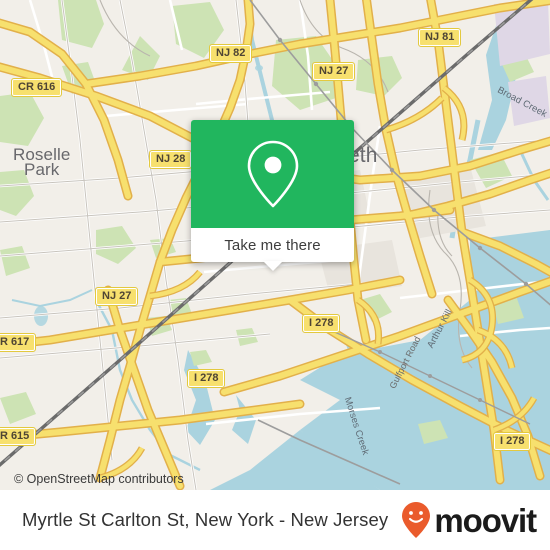  What do you see at coordinates (512, 441) in the screenshot?
I see `highway-shield-i-278-east: I 278` at bounding box center [512, 441].